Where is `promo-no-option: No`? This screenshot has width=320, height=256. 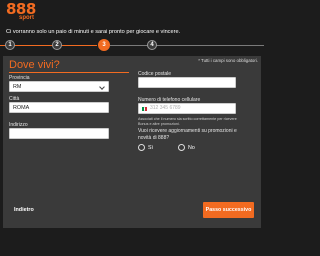
promo-no-option: No is located at coordinates (186, 147).